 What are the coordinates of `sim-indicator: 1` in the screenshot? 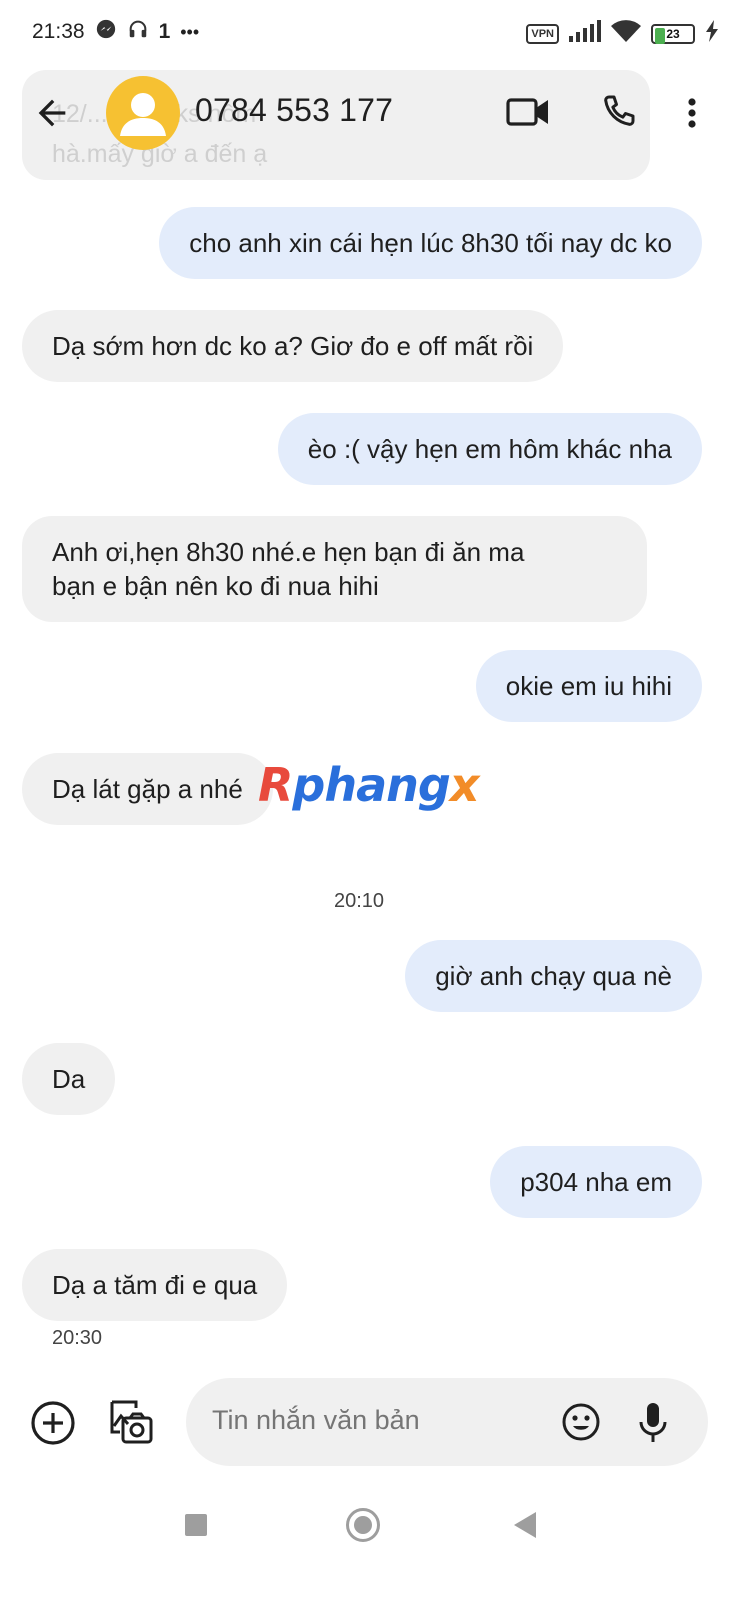 It's located at (164, 31).